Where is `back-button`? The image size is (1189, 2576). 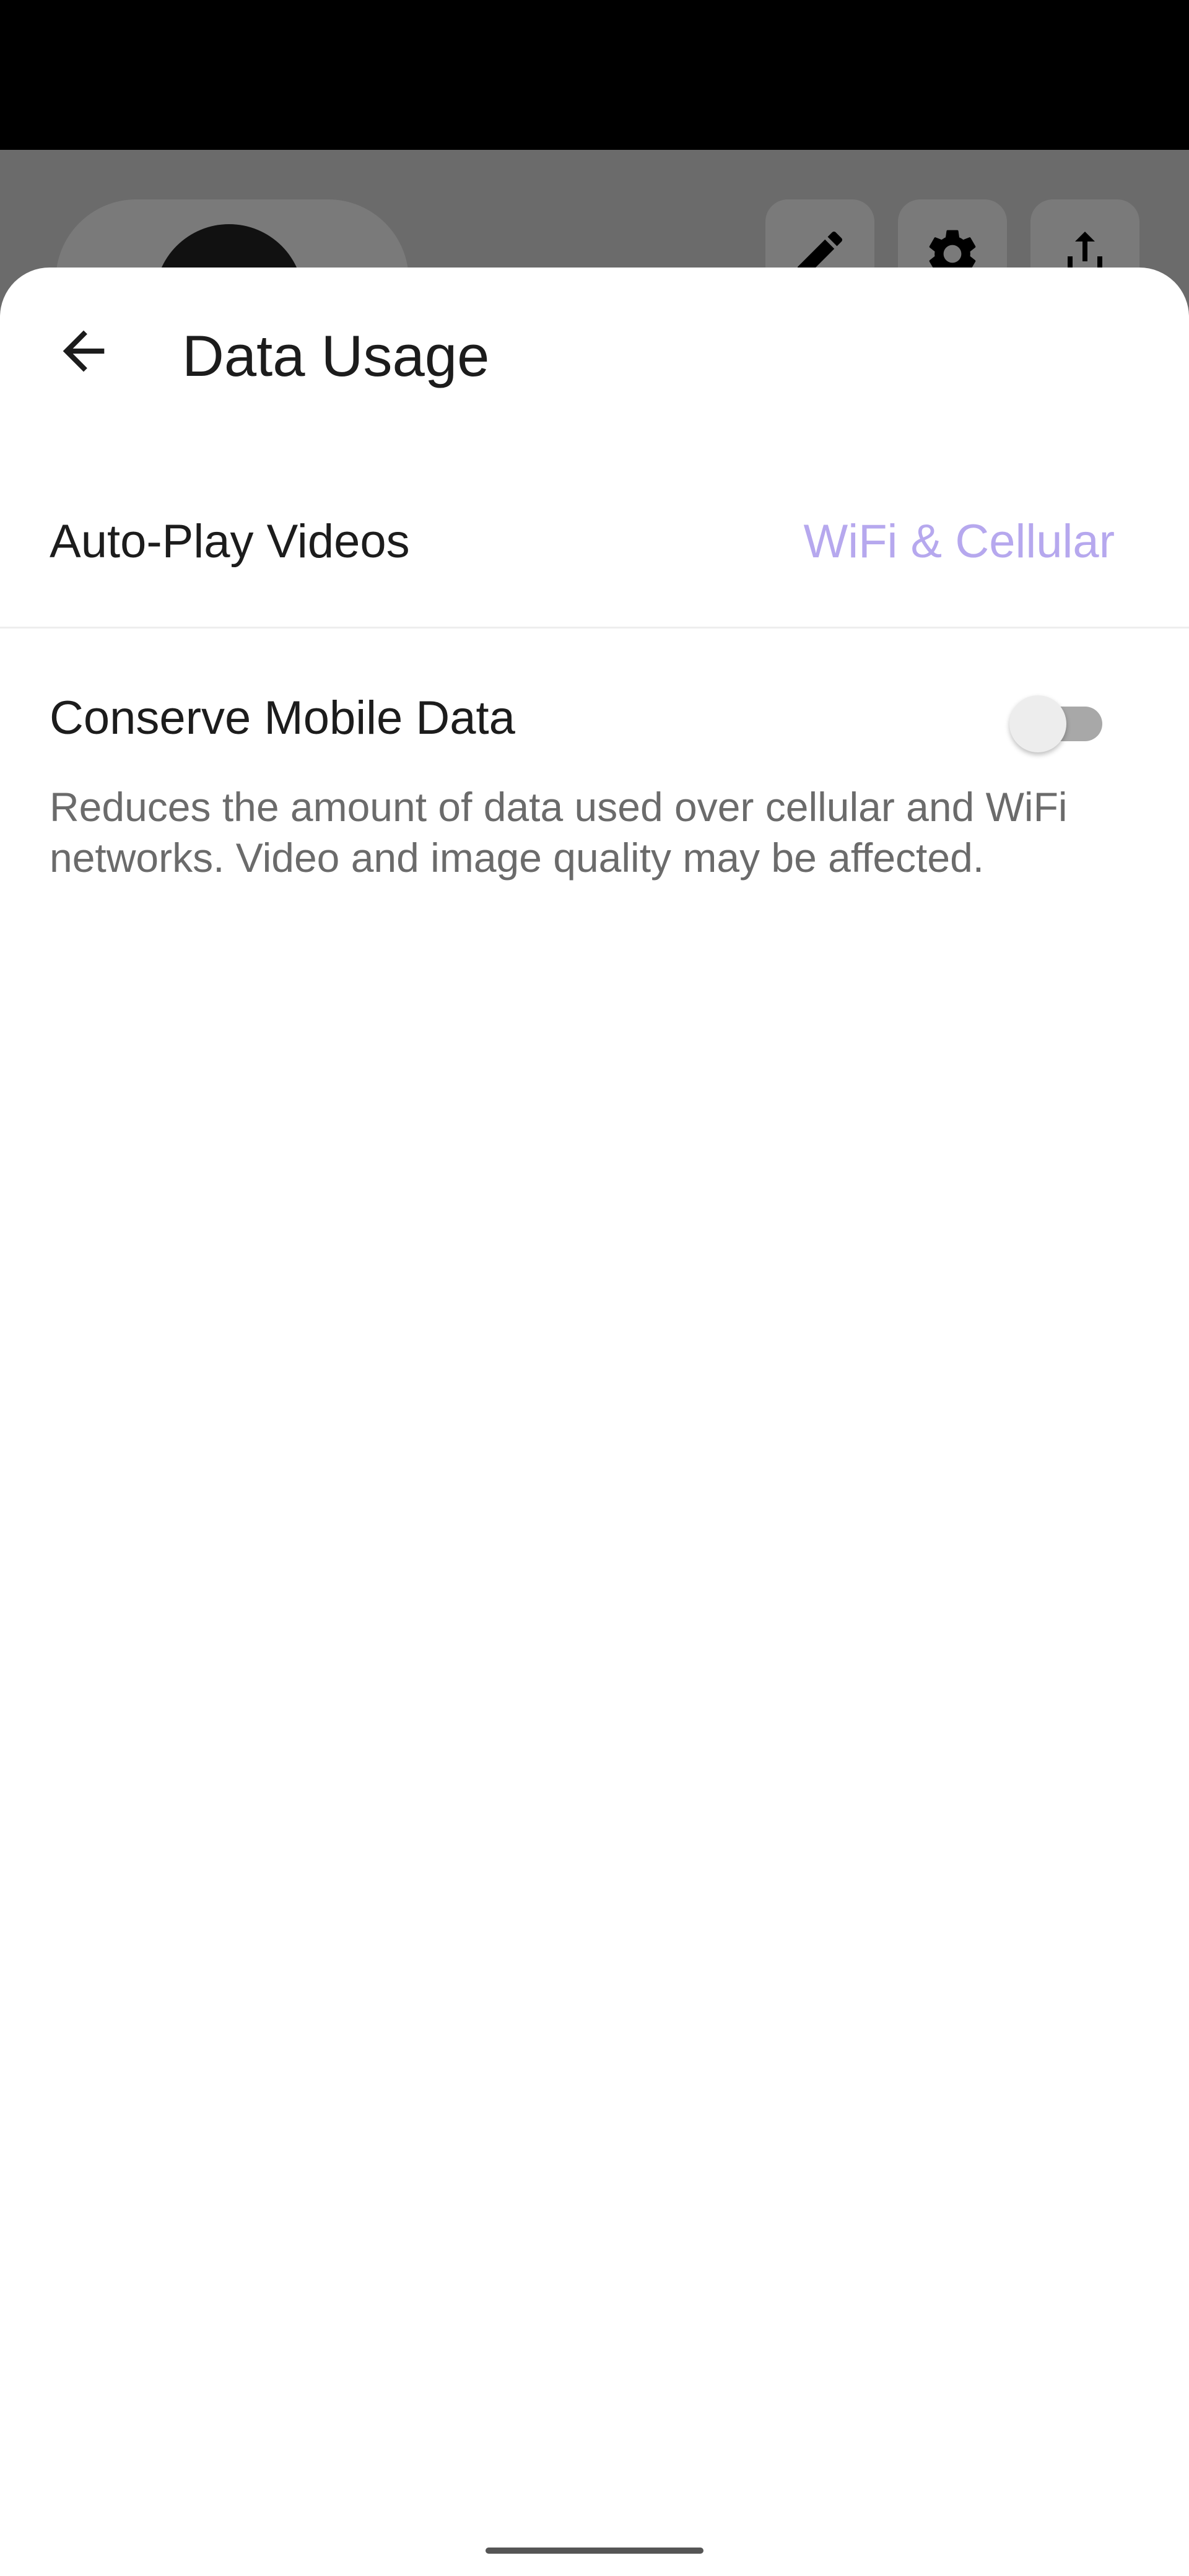 back-button is located at coordinates (83, 351).